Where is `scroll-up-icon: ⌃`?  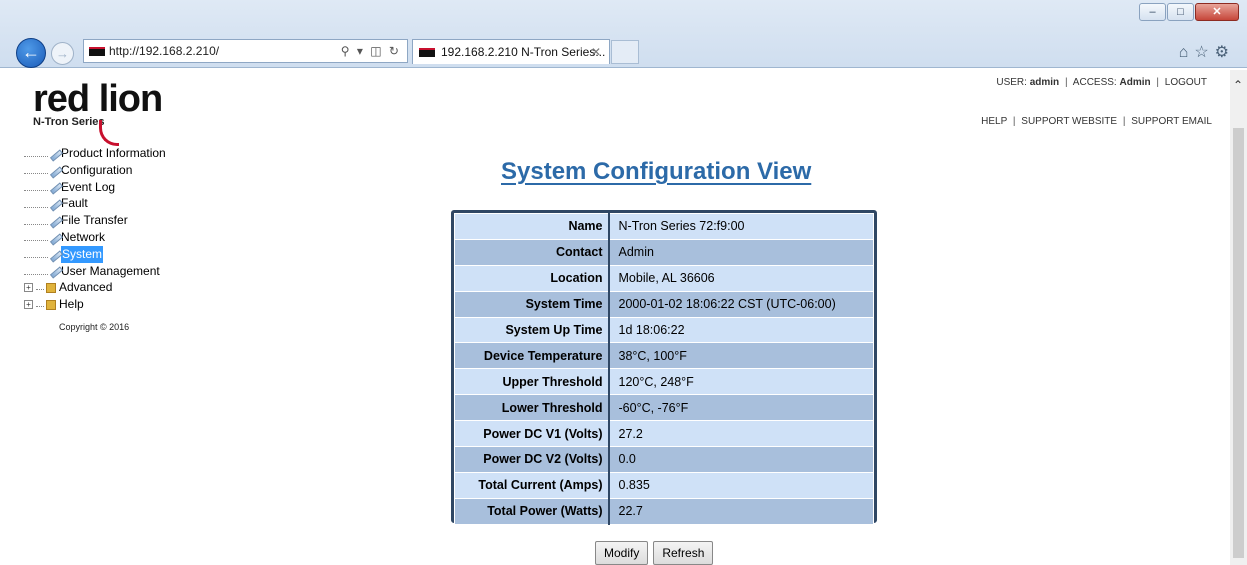 scroll-up-icon: ⌃ is located at coordinates (1238, 85).